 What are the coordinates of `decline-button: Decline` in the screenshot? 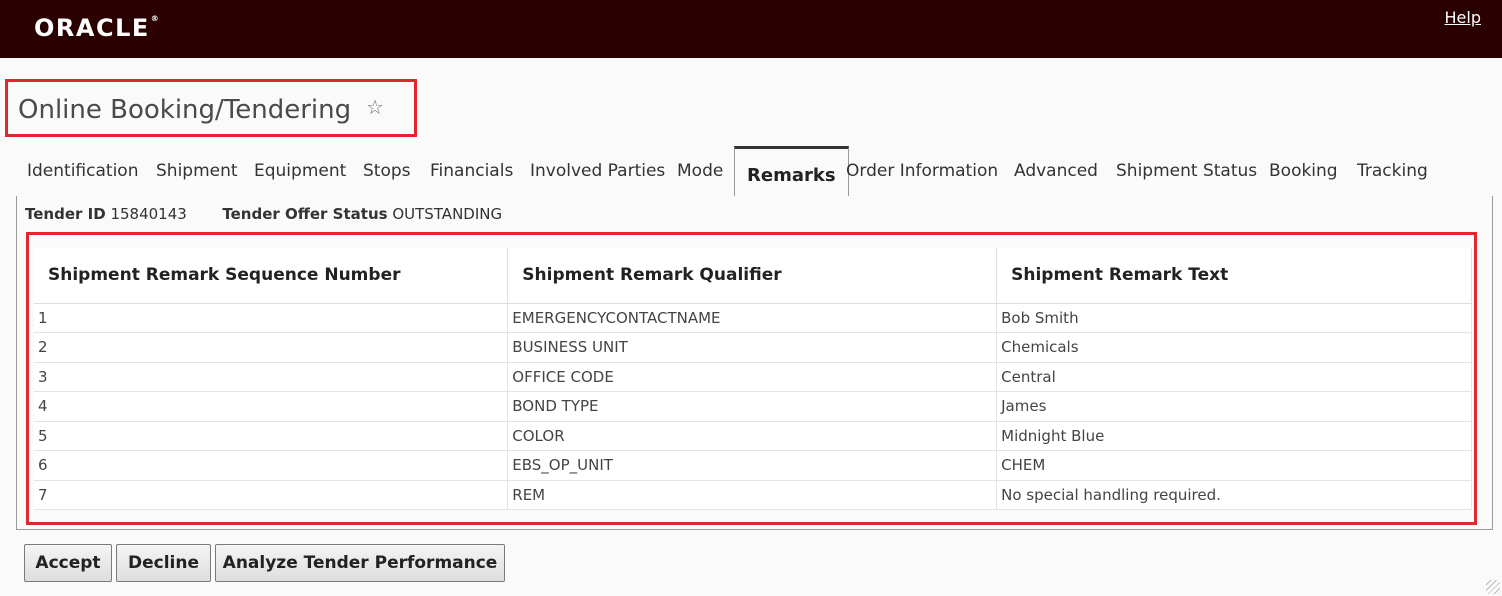 It's located at (163, 563).